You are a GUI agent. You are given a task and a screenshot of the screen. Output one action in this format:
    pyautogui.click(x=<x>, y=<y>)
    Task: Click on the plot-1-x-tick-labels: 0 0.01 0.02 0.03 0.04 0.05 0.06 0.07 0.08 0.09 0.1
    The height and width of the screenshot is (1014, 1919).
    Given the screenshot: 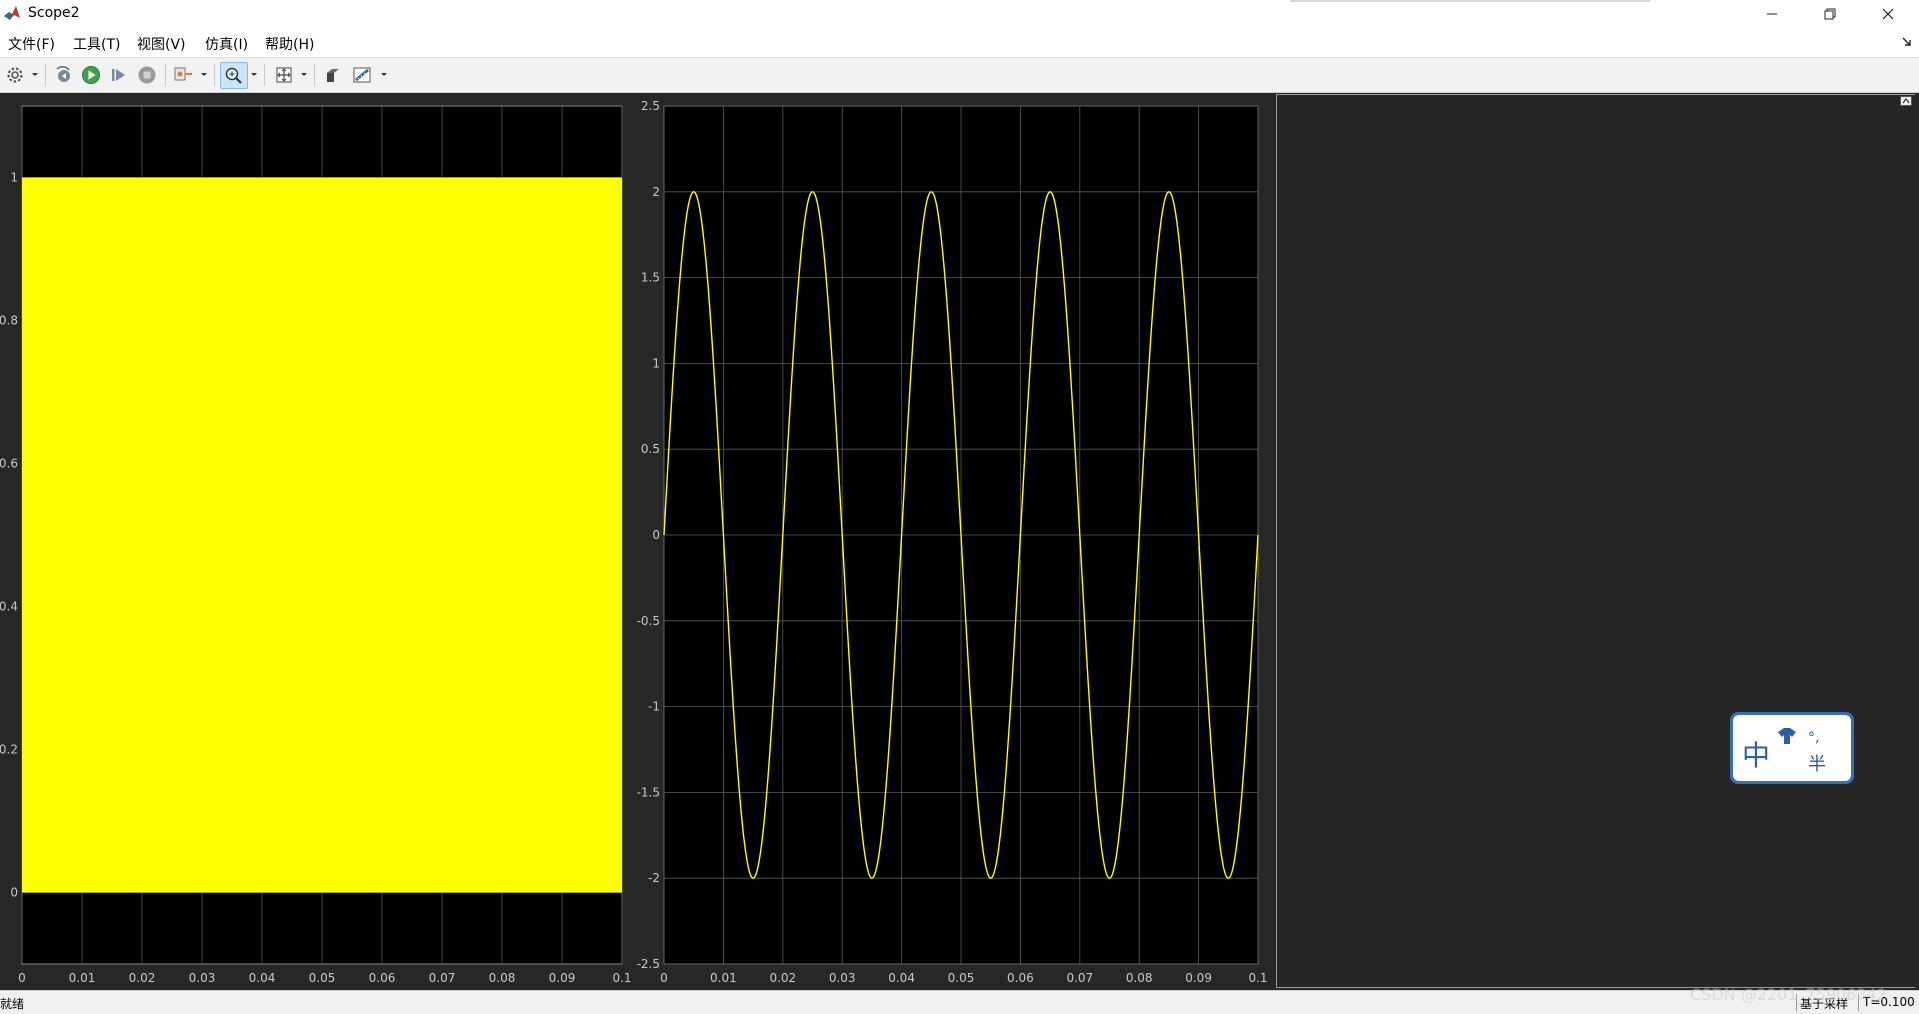 What is the action you would take?
    pyautogui.click(x=324, y=978)
    